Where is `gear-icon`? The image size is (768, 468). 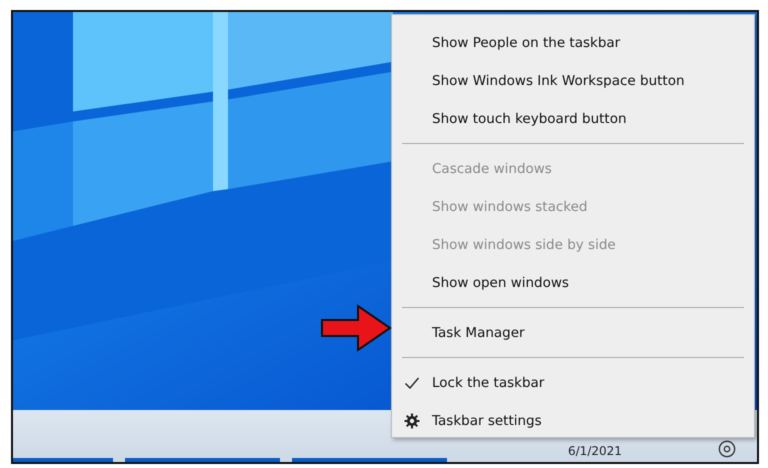 gear-icon is located at coordinates (412, 421).